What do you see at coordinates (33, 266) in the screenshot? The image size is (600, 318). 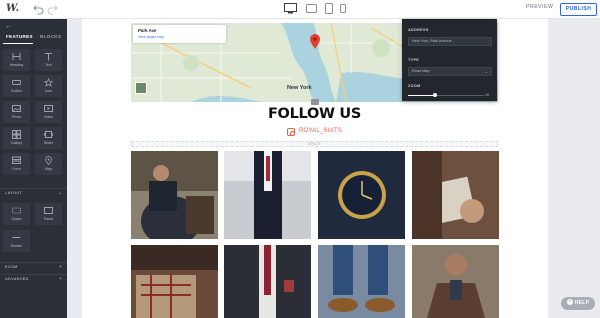 I see `section-ecom: ECOM +` at bounding box center [33, 266].